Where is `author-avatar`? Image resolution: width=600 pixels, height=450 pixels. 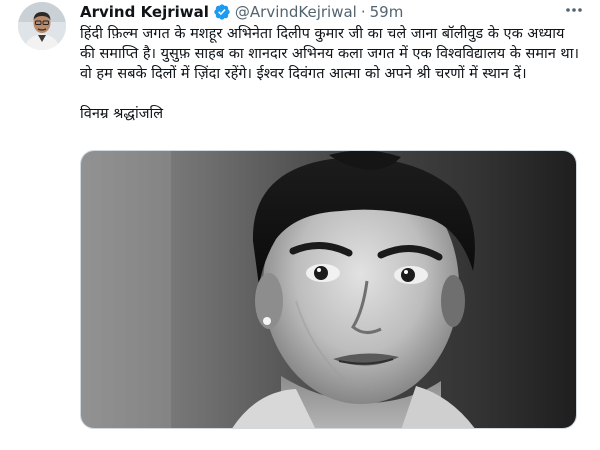 author-avatar is located at coordinates (42, 26).